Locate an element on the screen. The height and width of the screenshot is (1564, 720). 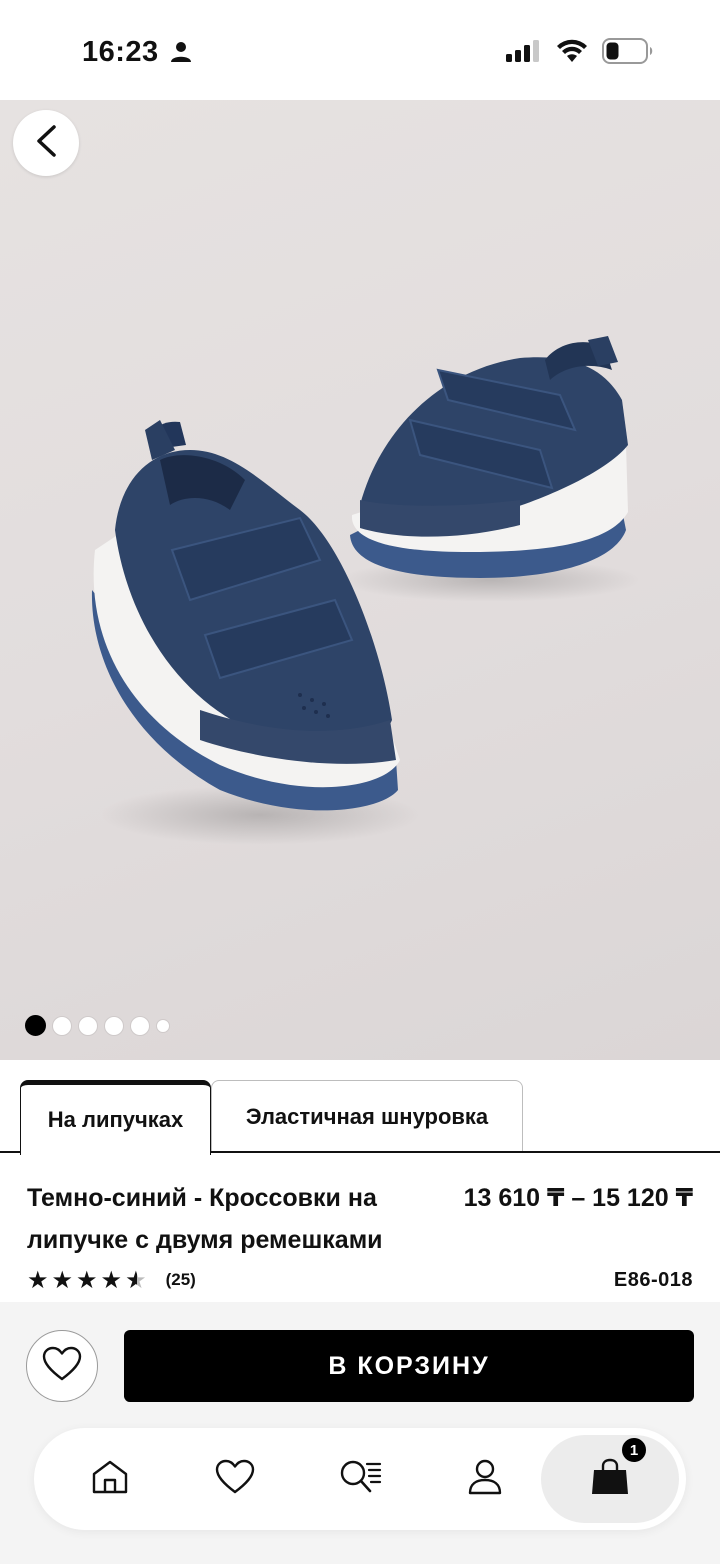
bag-count-badge: 1 is located at coordinates (634, 1450).